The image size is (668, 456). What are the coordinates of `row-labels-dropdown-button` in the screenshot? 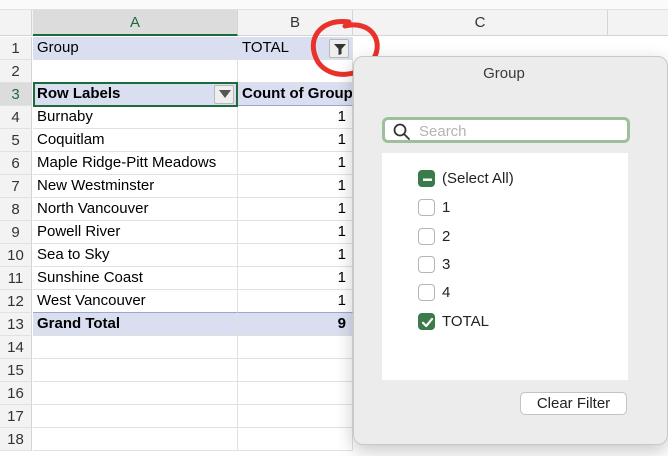 It's located at (224, 94).